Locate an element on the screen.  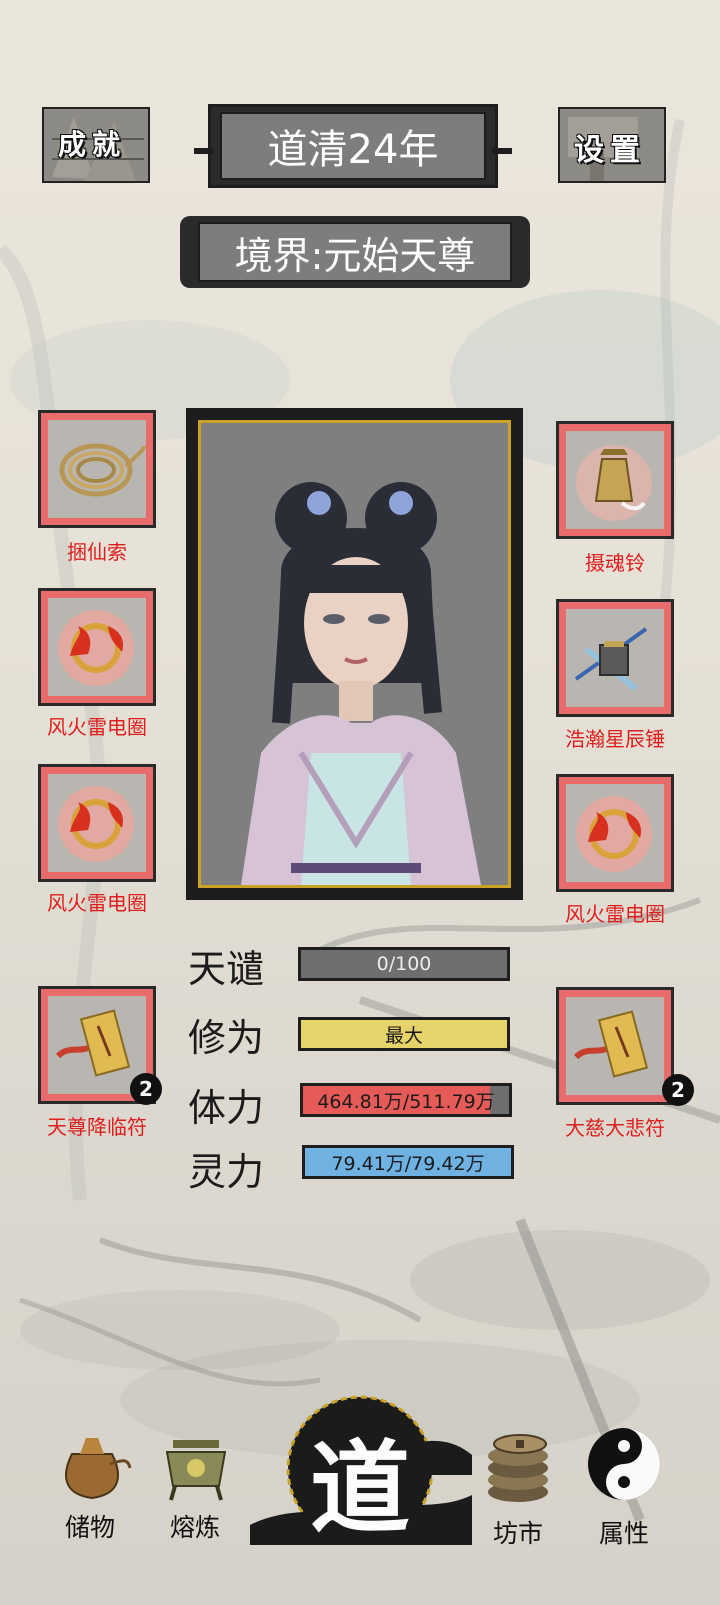
nav-market: 坊市 is located at coordinates (518, 1485).